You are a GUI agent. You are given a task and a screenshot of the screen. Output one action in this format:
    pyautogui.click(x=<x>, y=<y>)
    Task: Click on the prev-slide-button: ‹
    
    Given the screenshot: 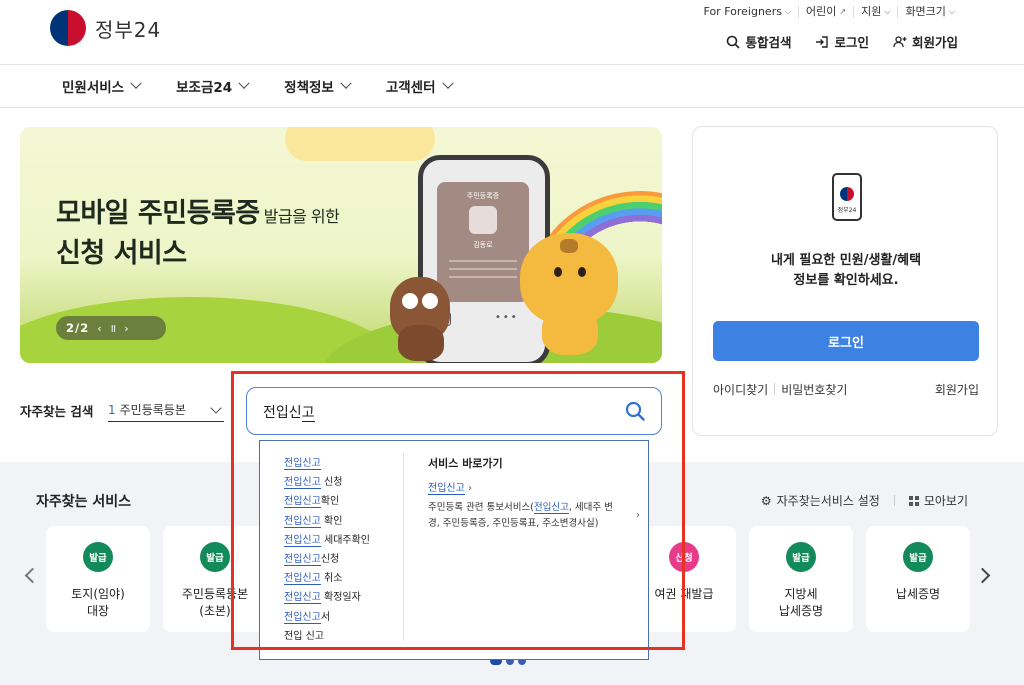 What is the action you would take?
    pyautogui.click(x=99, y=328)
    